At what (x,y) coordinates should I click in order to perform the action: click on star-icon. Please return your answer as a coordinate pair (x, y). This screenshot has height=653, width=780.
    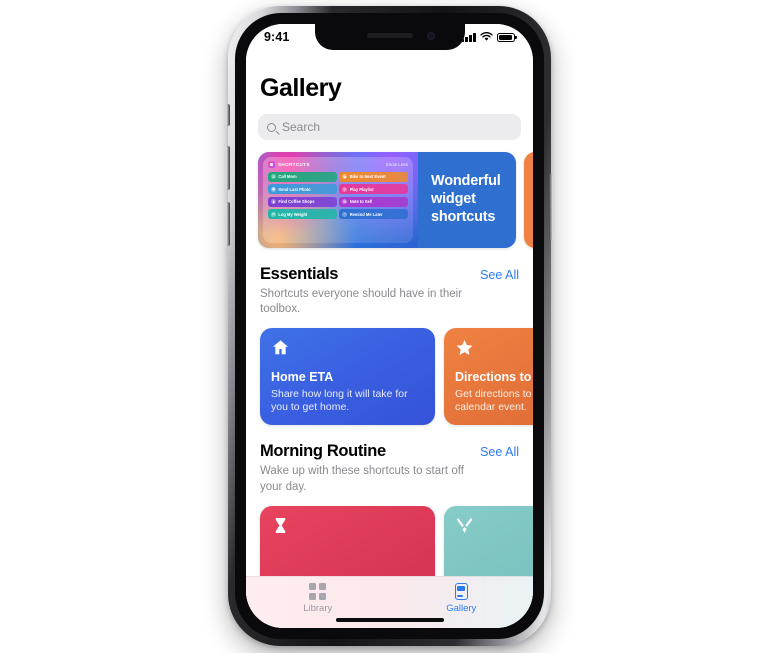
    Looking at the image, I should click on (464, 348).